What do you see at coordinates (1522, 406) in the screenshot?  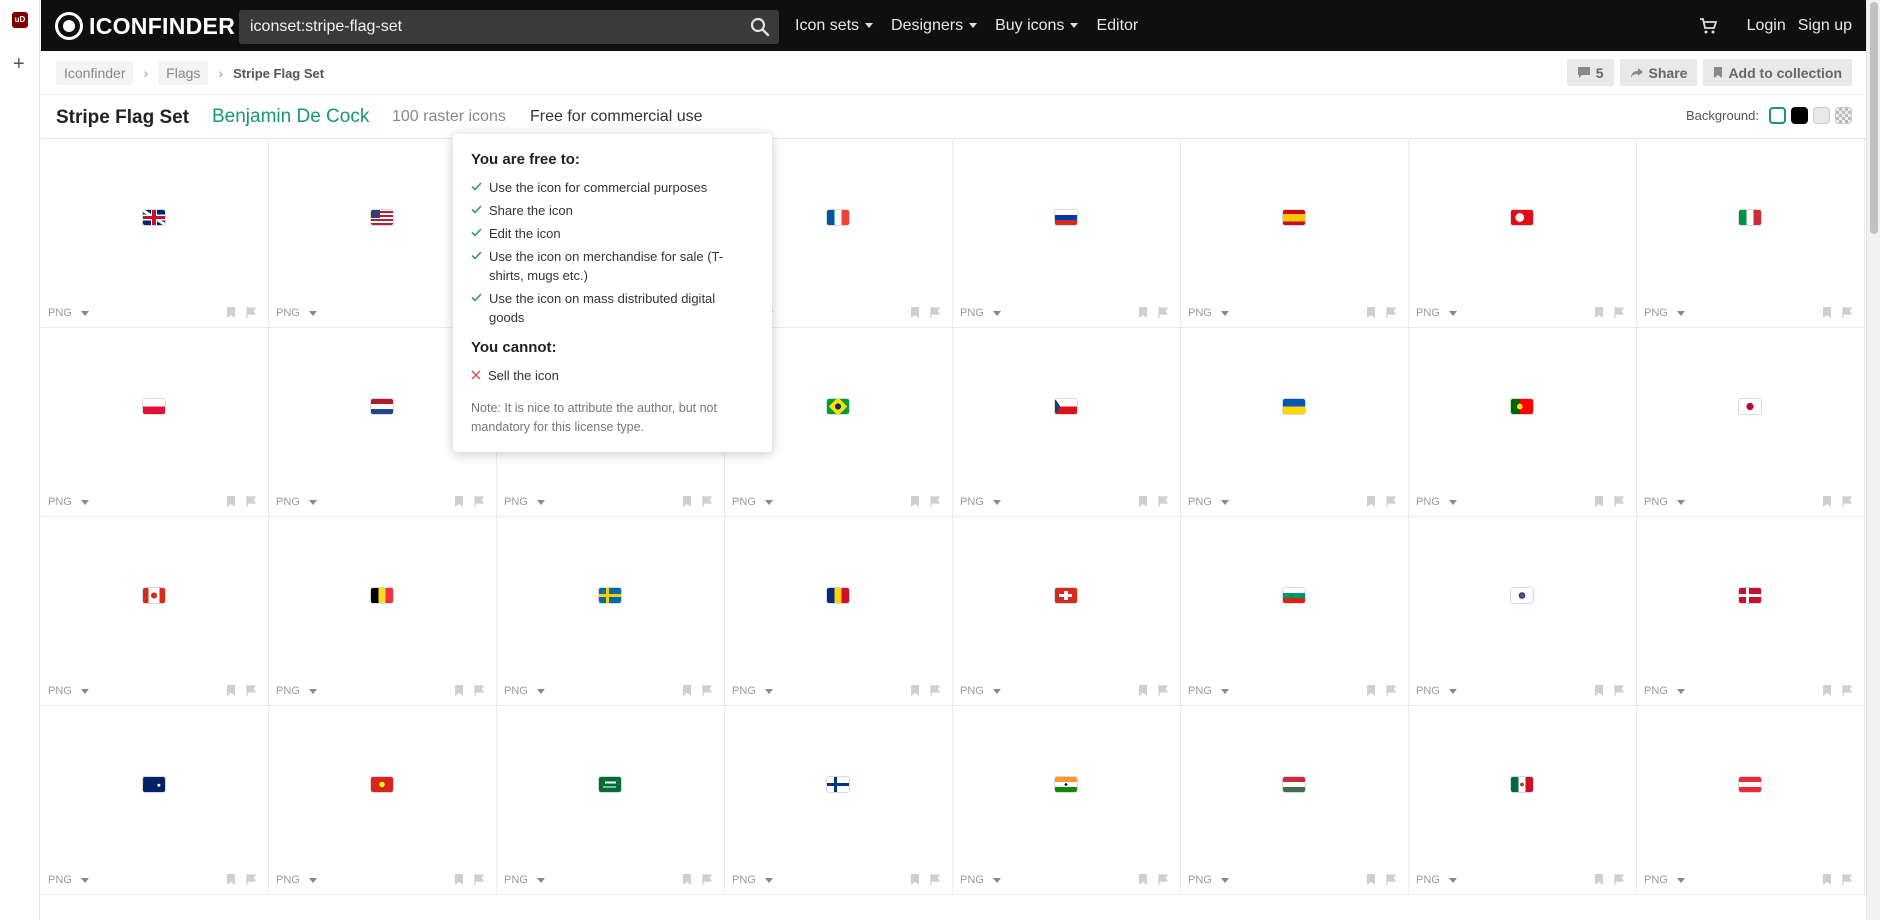 I see `portugal-flag-icon` at bounding box center [1522, 406].